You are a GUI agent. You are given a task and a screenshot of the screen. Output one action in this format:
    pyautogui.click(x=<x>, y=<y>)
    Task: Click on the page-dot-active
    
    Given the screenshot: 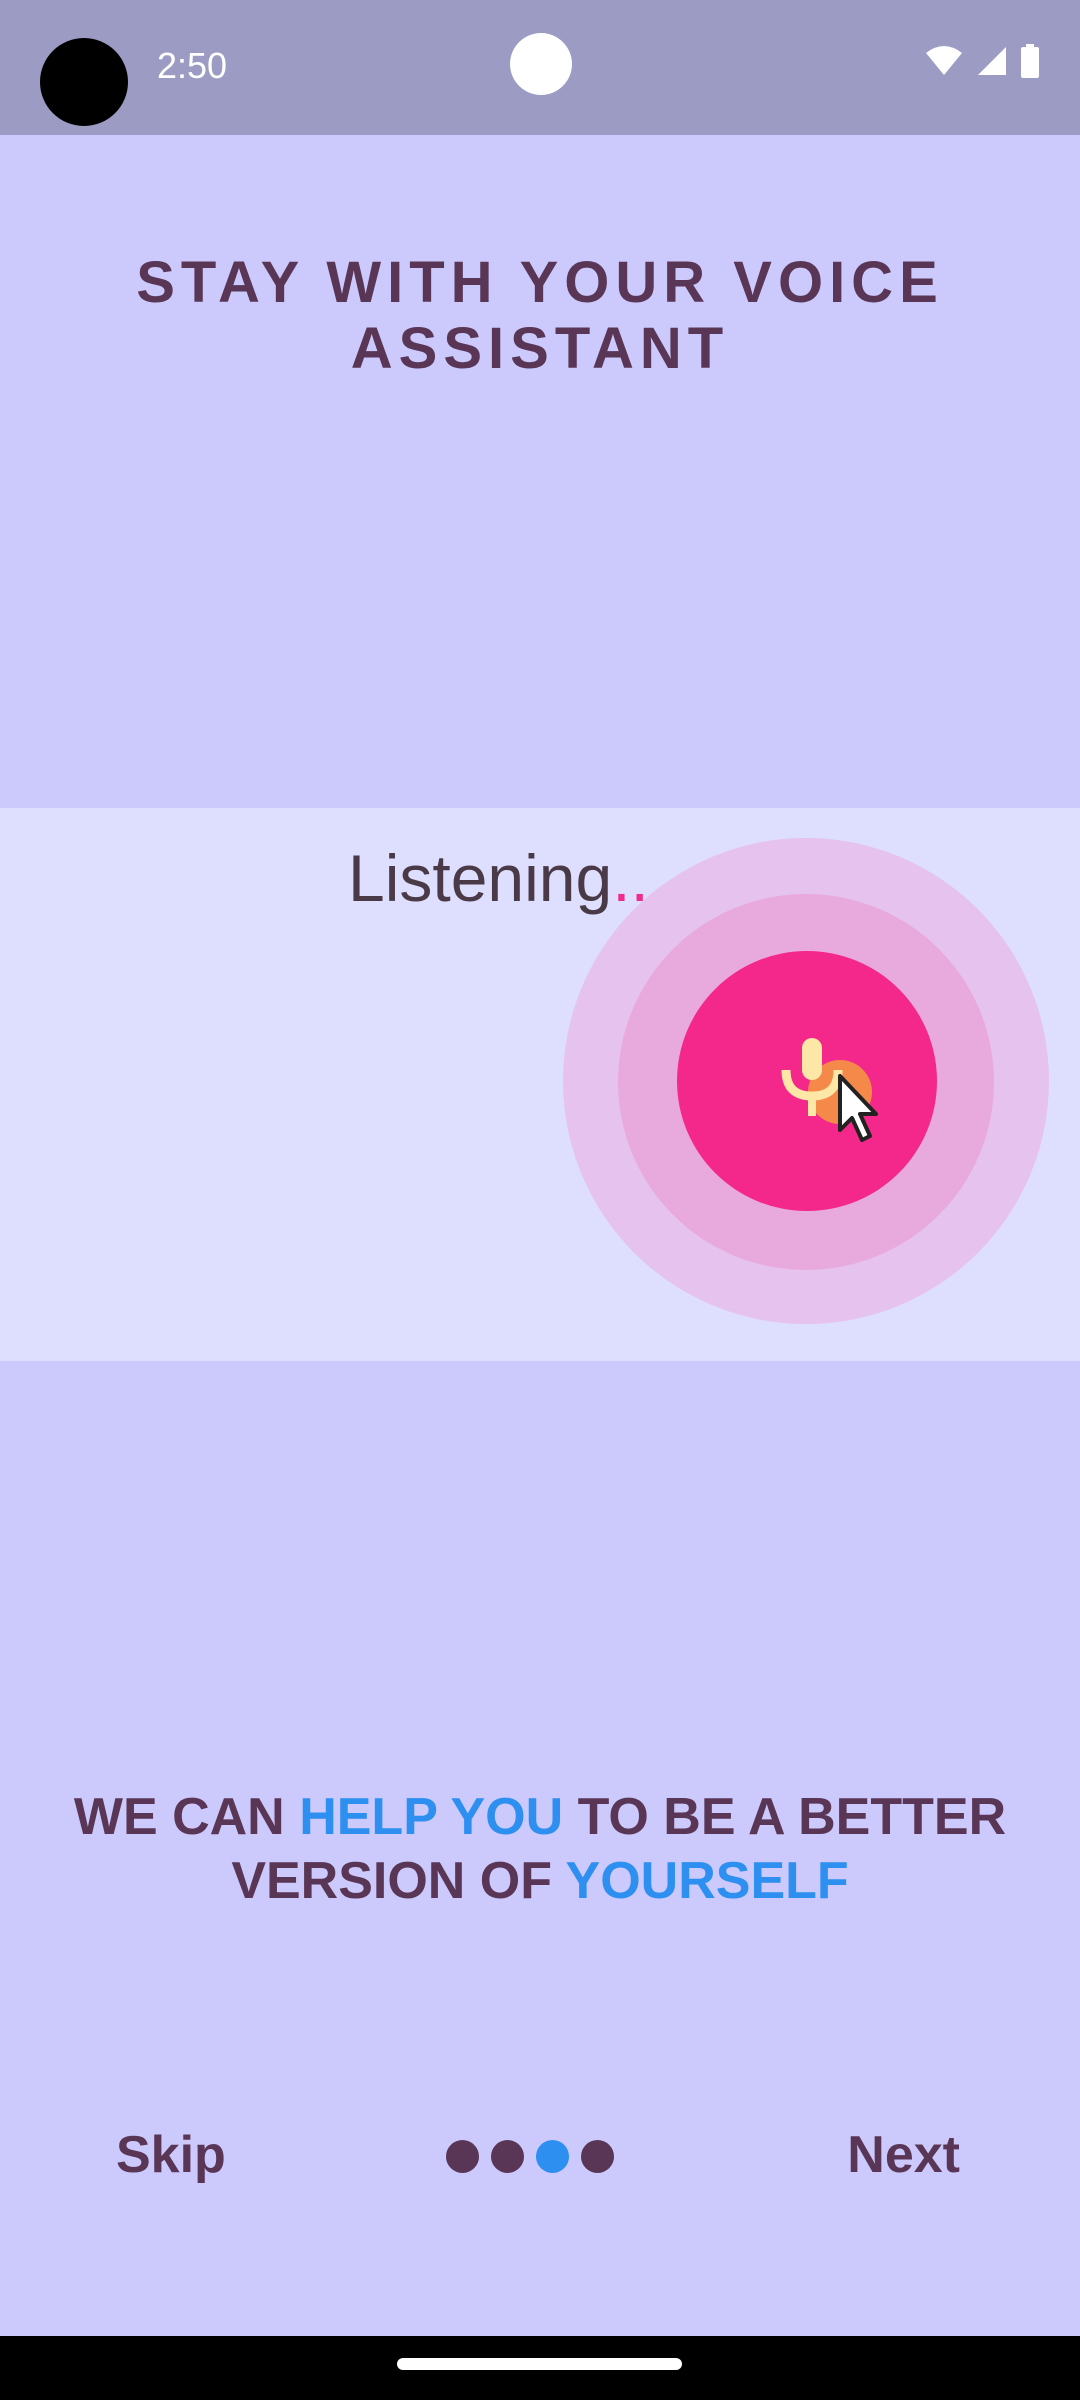 What is the action you would take?
    pyautogui.click(x=552, y=2156)
    